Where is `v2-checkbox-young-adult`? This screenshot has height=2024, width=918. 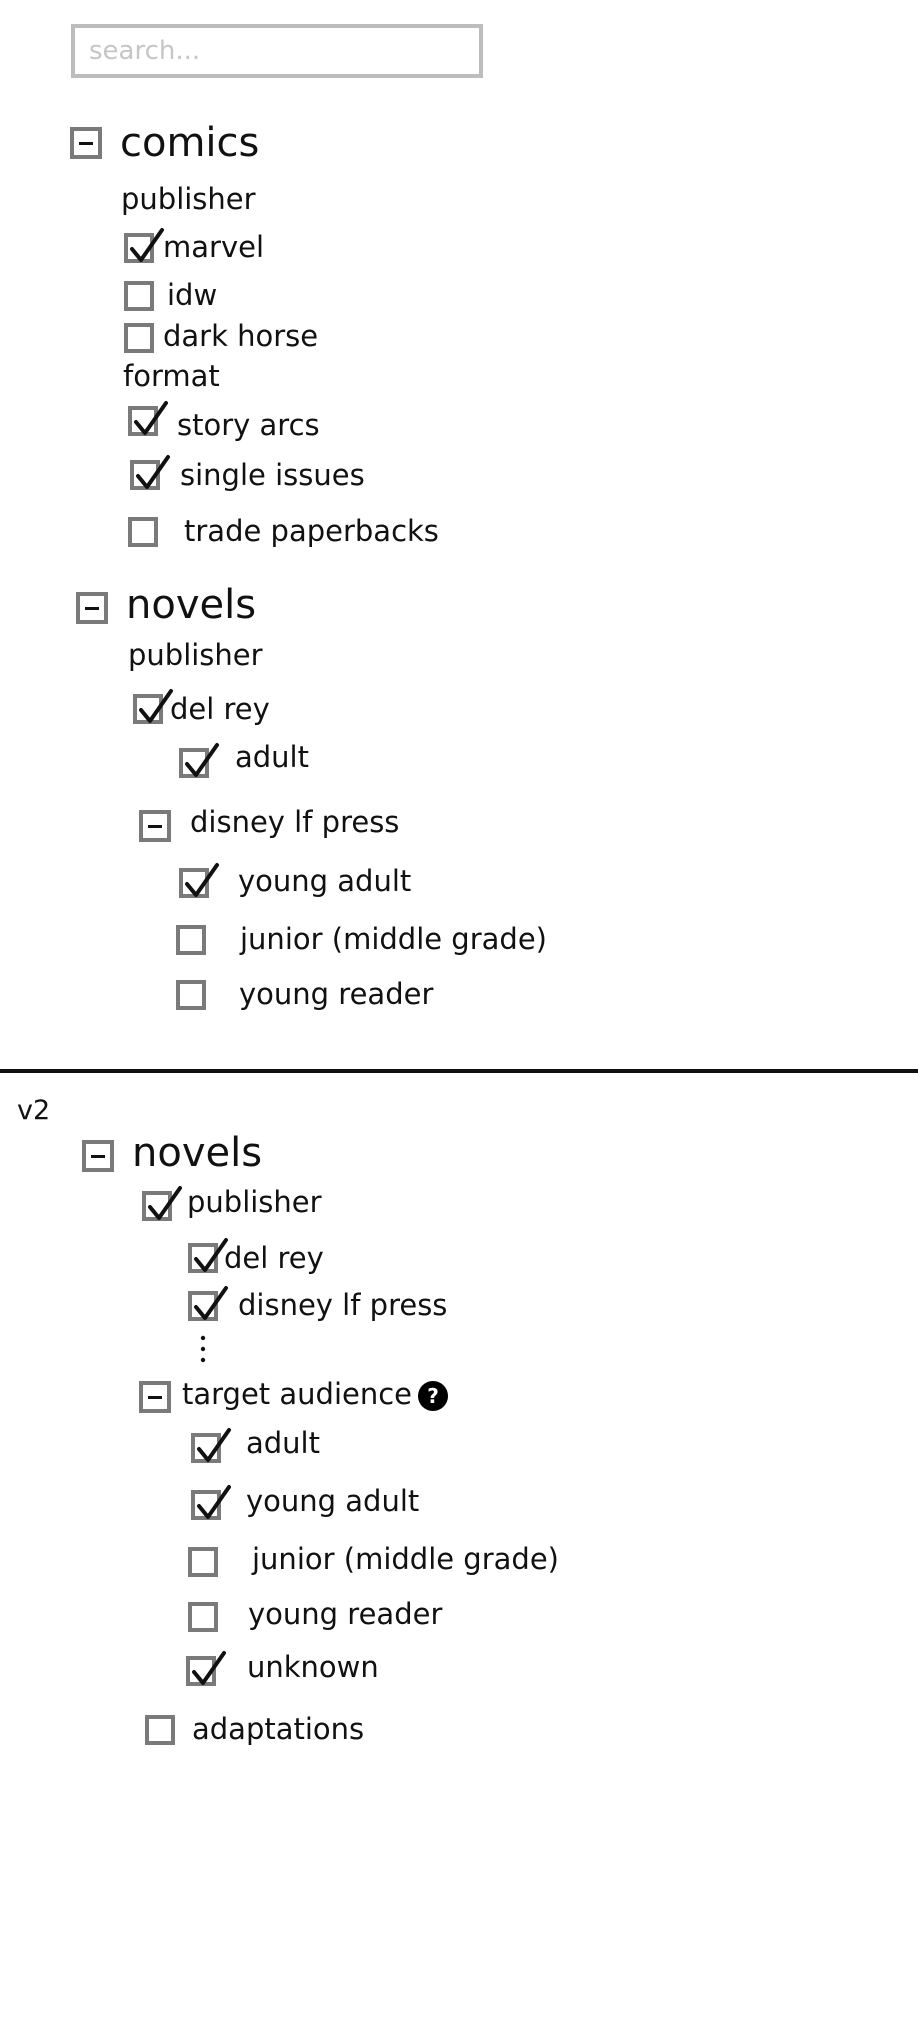
v2-checkbox-young-adult is located at coordinates (211, 1502).